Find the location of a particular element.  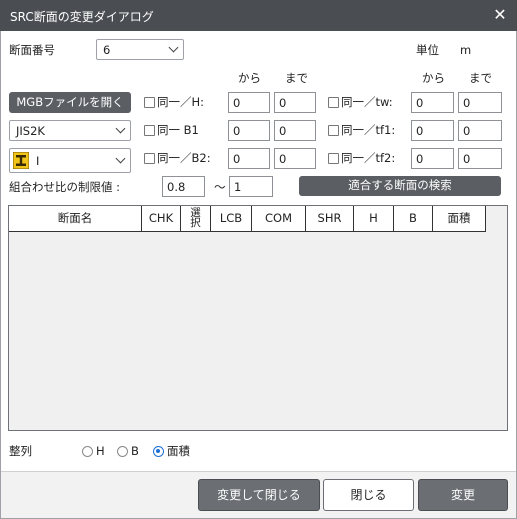

ratio-to-input is located at coordinates (251, 186).